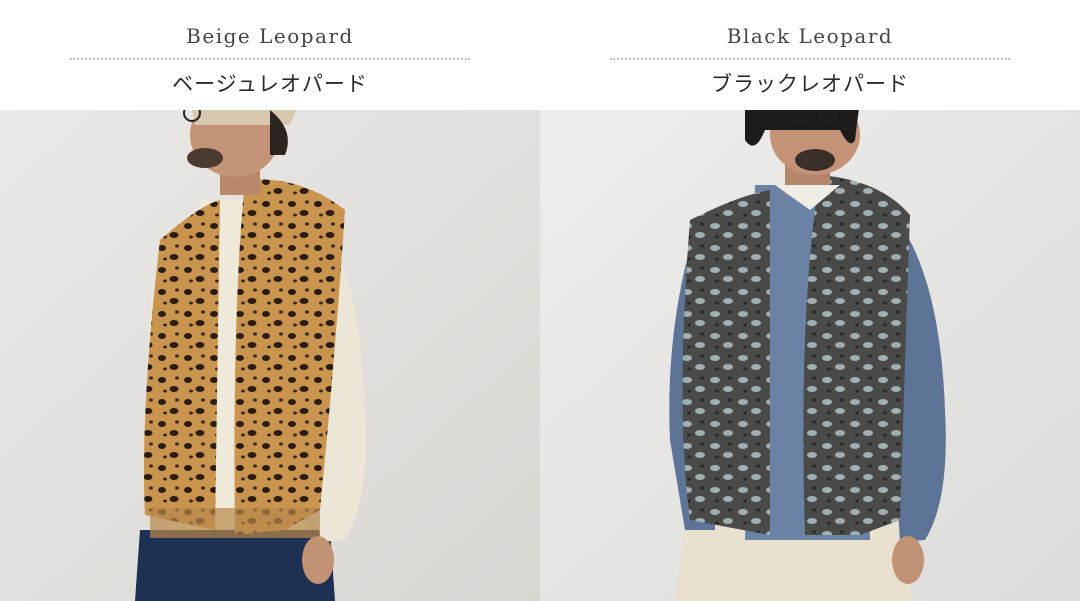 The height and width of the screenshot is (601, 1080). What do you see at coordinates (270, 55) in the screenshot?
I see `variant-header: Beige Leopard ベージュレオパード` at bounding box center [270, 55].